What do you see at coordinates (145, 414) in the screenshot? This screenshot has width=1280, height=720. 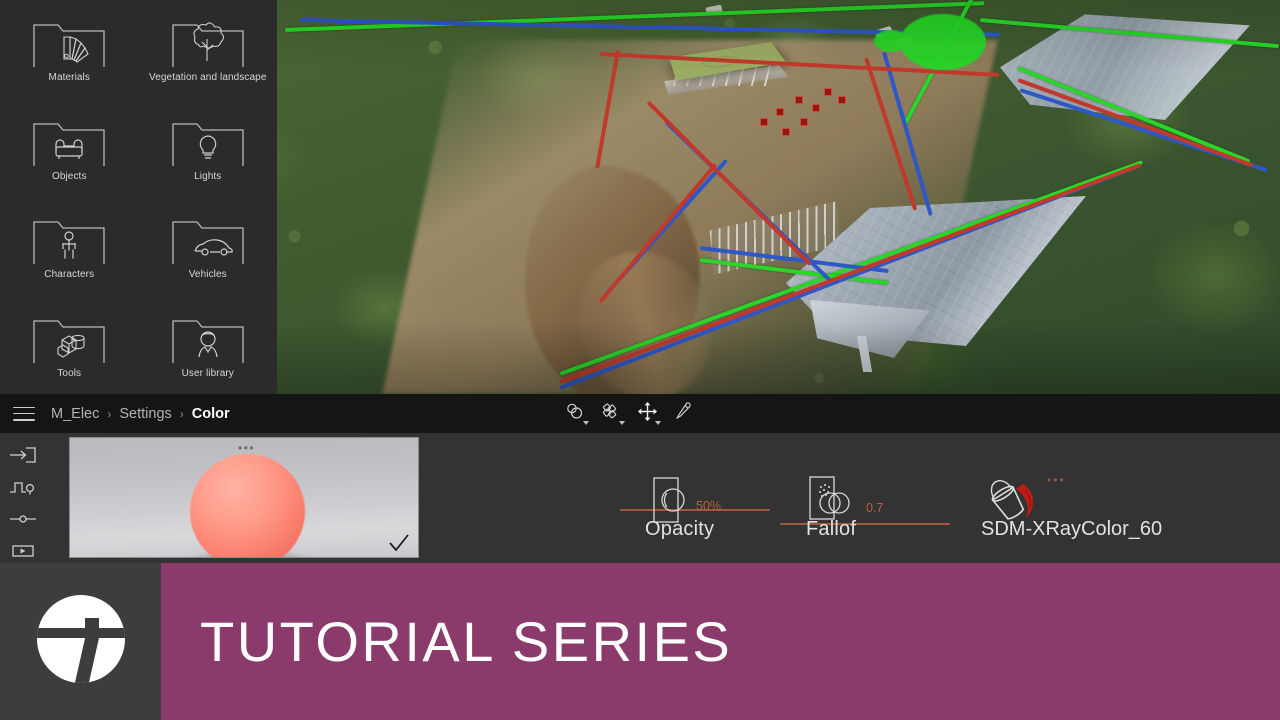 I see `breadcrumb-item-settings: Settings` at bounding box center [145, 414].